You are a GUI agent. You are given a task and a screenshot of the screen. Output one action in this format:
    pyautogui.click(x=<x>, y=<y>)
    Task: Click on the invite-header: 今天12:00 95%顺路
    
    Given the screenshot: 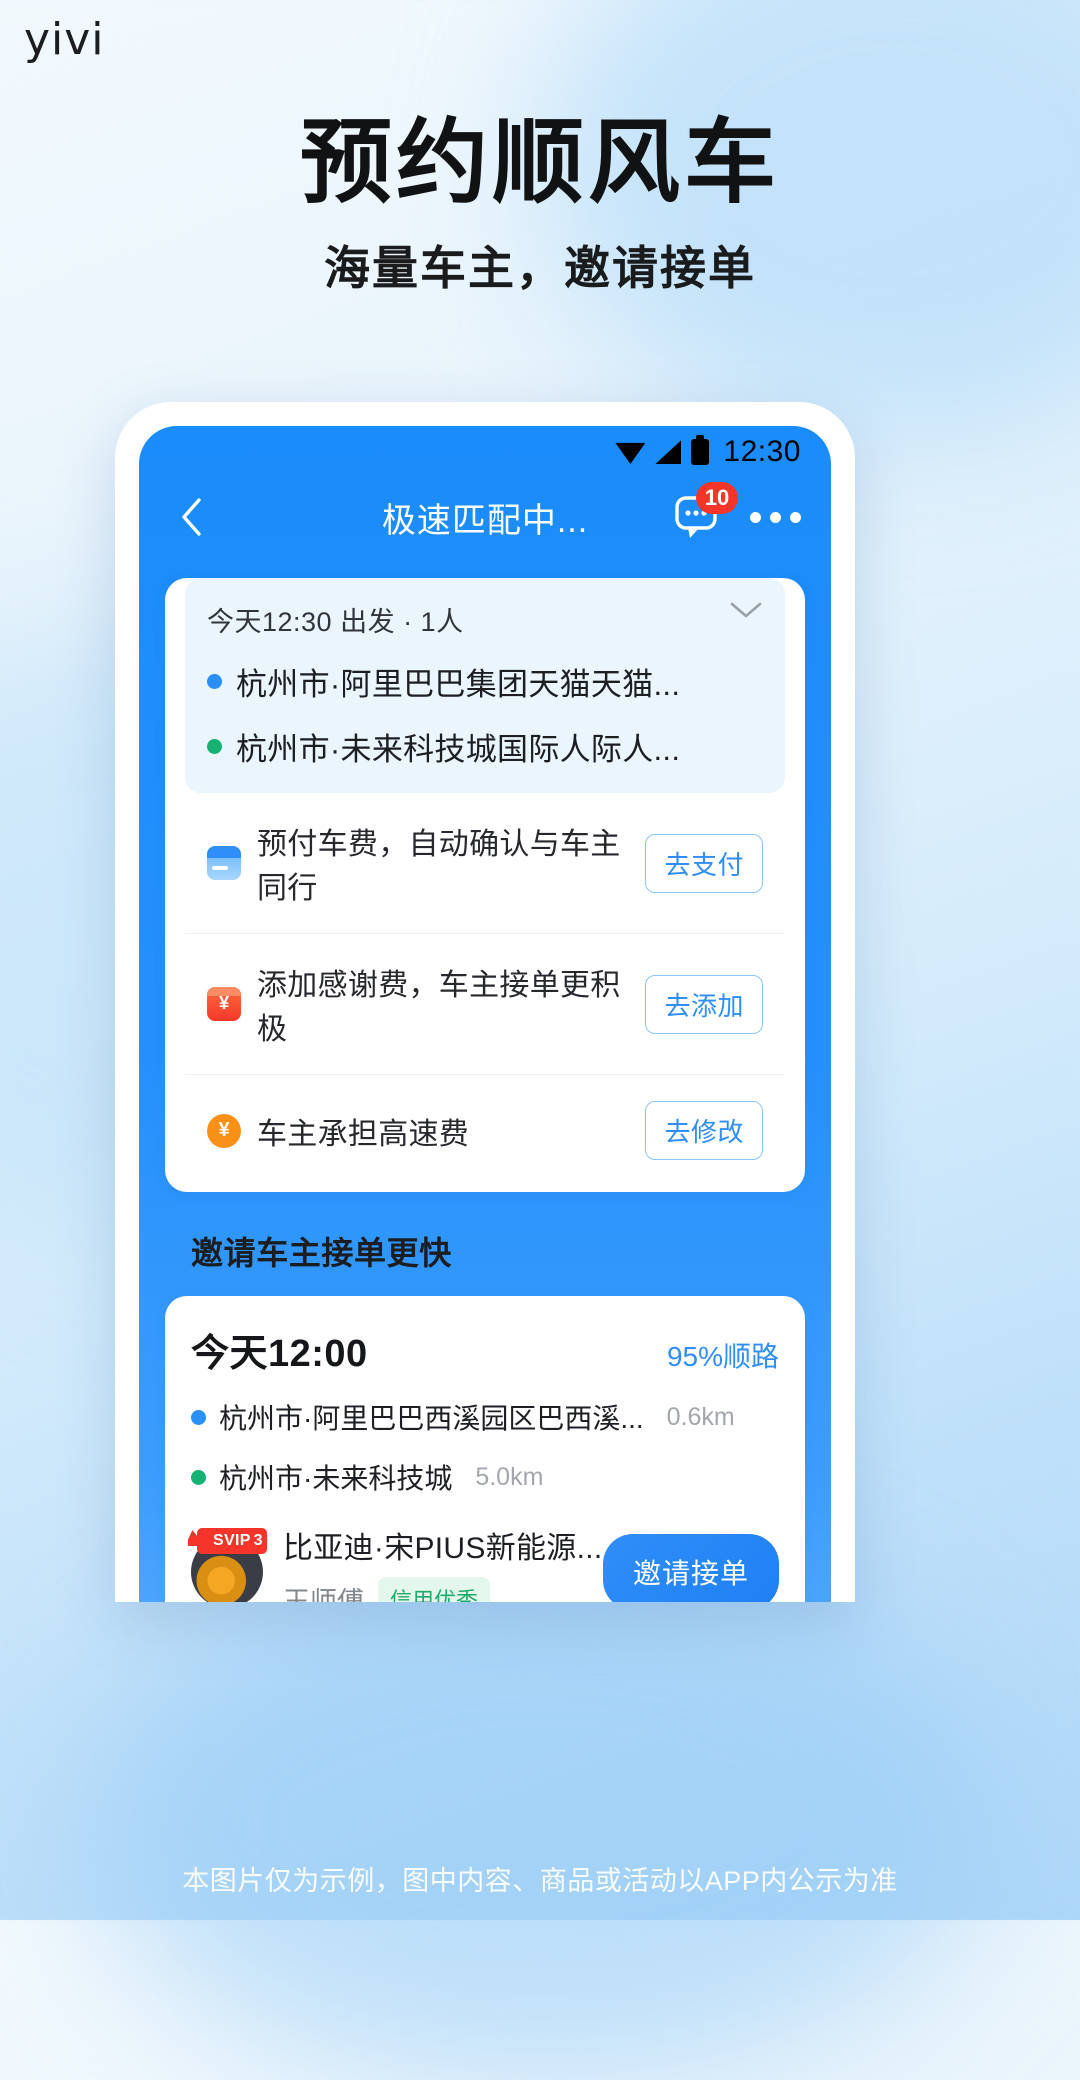 What is the action you would take?
    pyautogui.click(x=485, y=1349)
    